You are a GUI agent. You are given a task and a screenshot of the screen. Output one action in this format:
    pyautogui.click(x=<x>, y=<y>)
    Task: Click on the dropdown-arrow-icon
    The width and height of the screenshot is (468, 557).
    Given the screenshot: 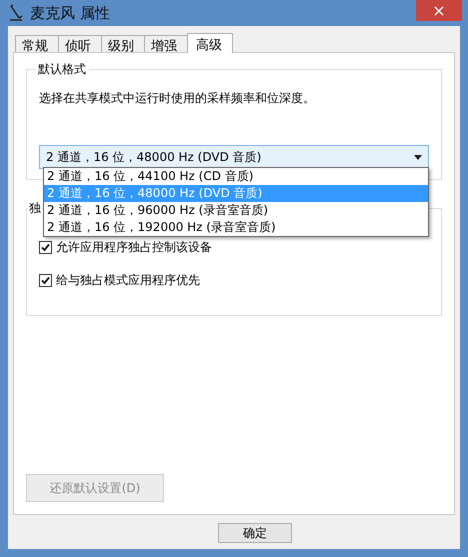 What is the action you would take?
    pyautogui.click(x=418, y=157)
    